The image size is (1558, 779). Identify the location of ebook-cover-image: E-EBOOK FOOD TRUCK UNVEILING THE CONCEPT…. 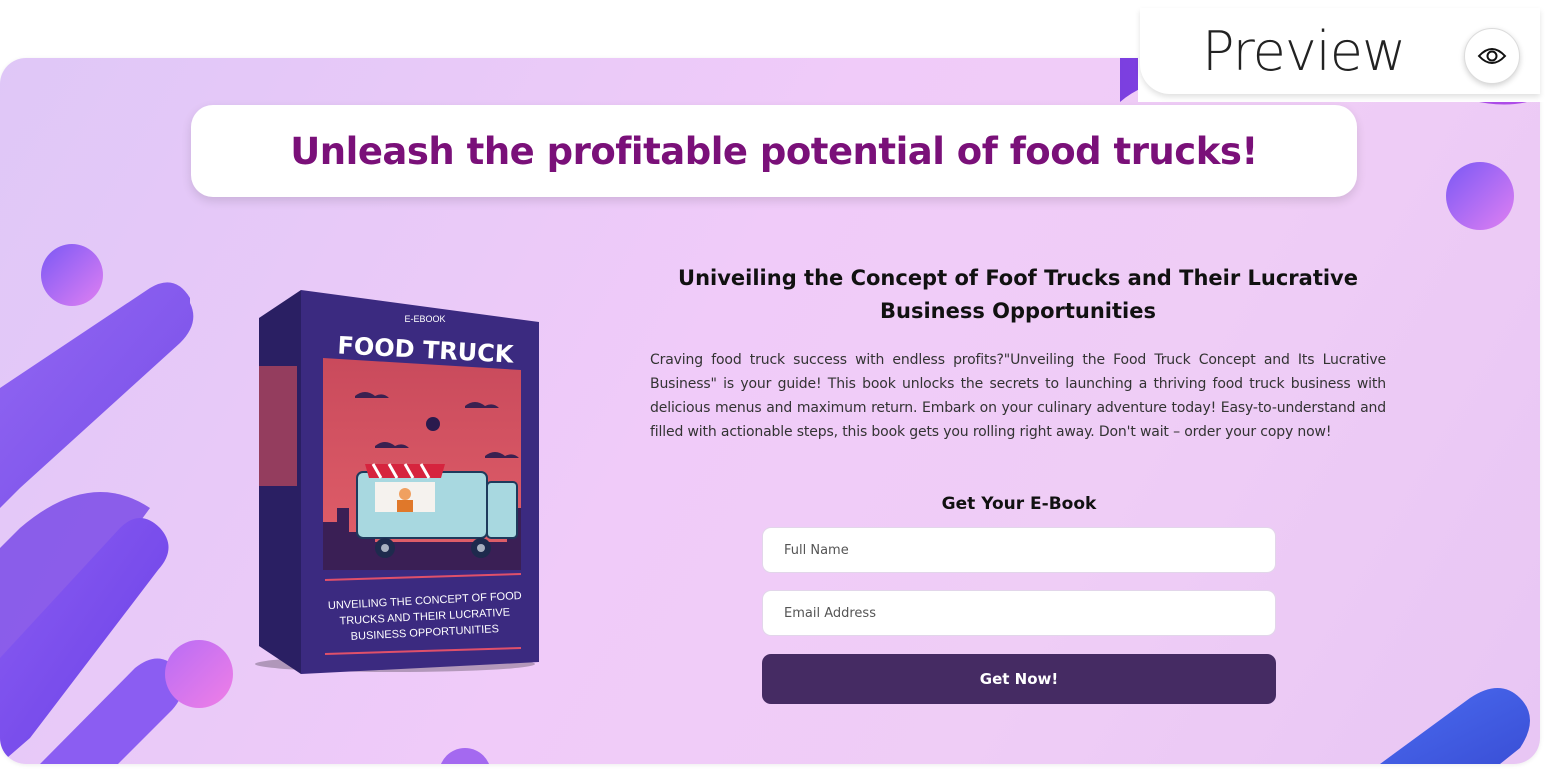
(395, 482).